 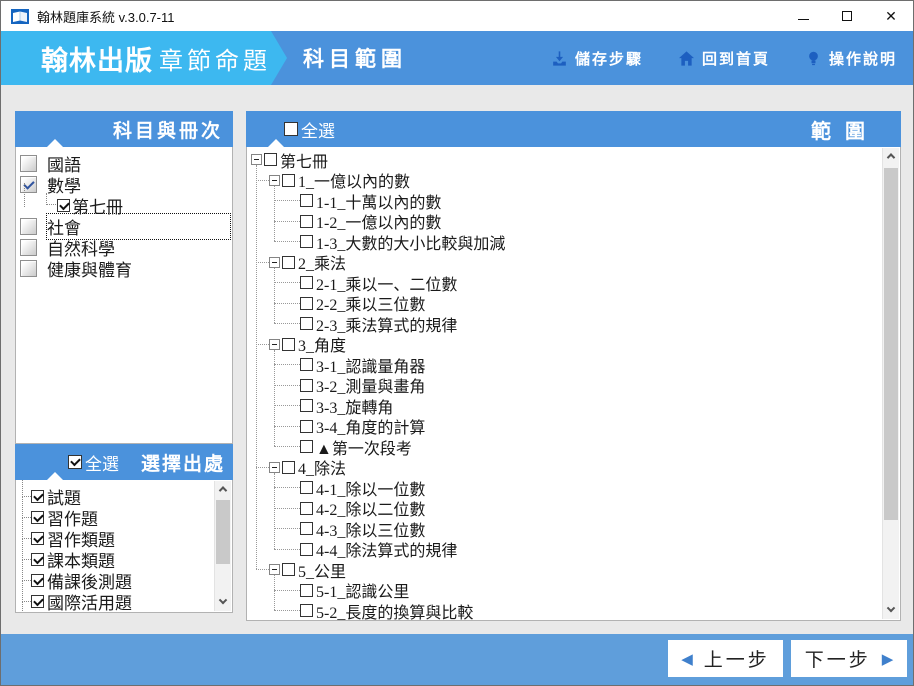 I want to click on next-step-button: 下一步 ▶, so click(x=849, y=658).